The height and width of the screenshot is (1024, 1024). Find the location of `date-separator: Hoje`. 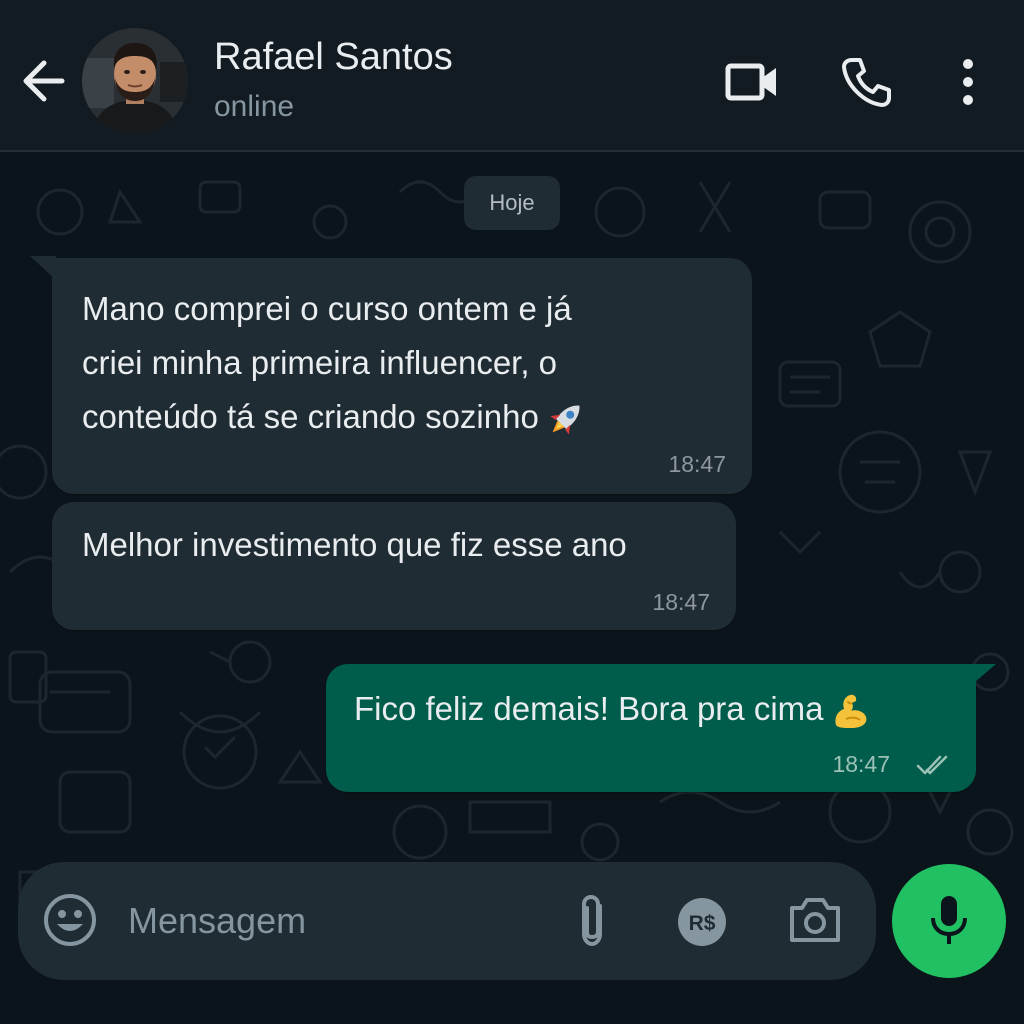

date-separator: Hoje is located at coordinates (512, 203).